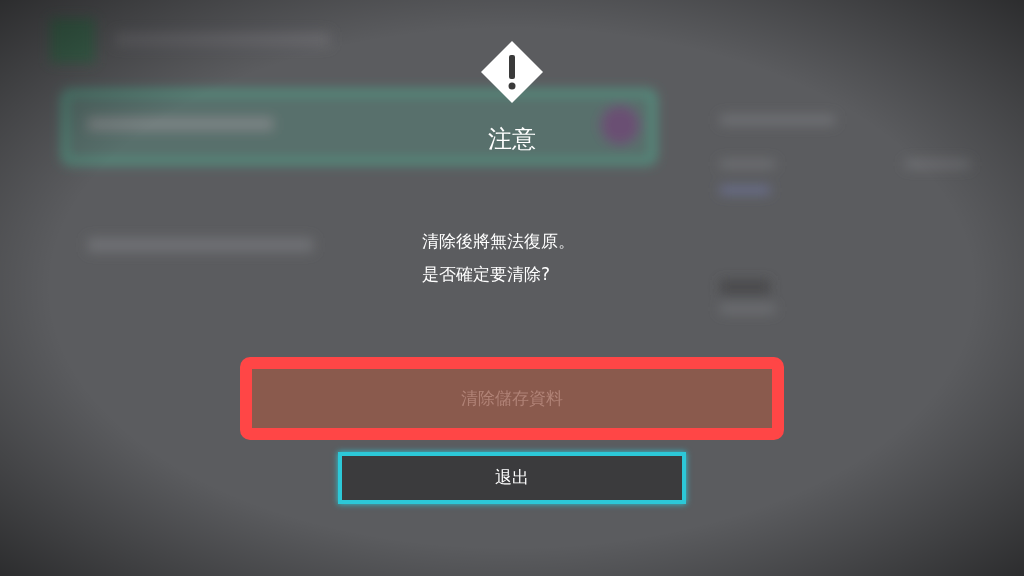 This screenshot has height=576, width=1024. Describe the element at coordinates (512, 139) in the screenshot. I see `dialog-title: 注意` at that location.